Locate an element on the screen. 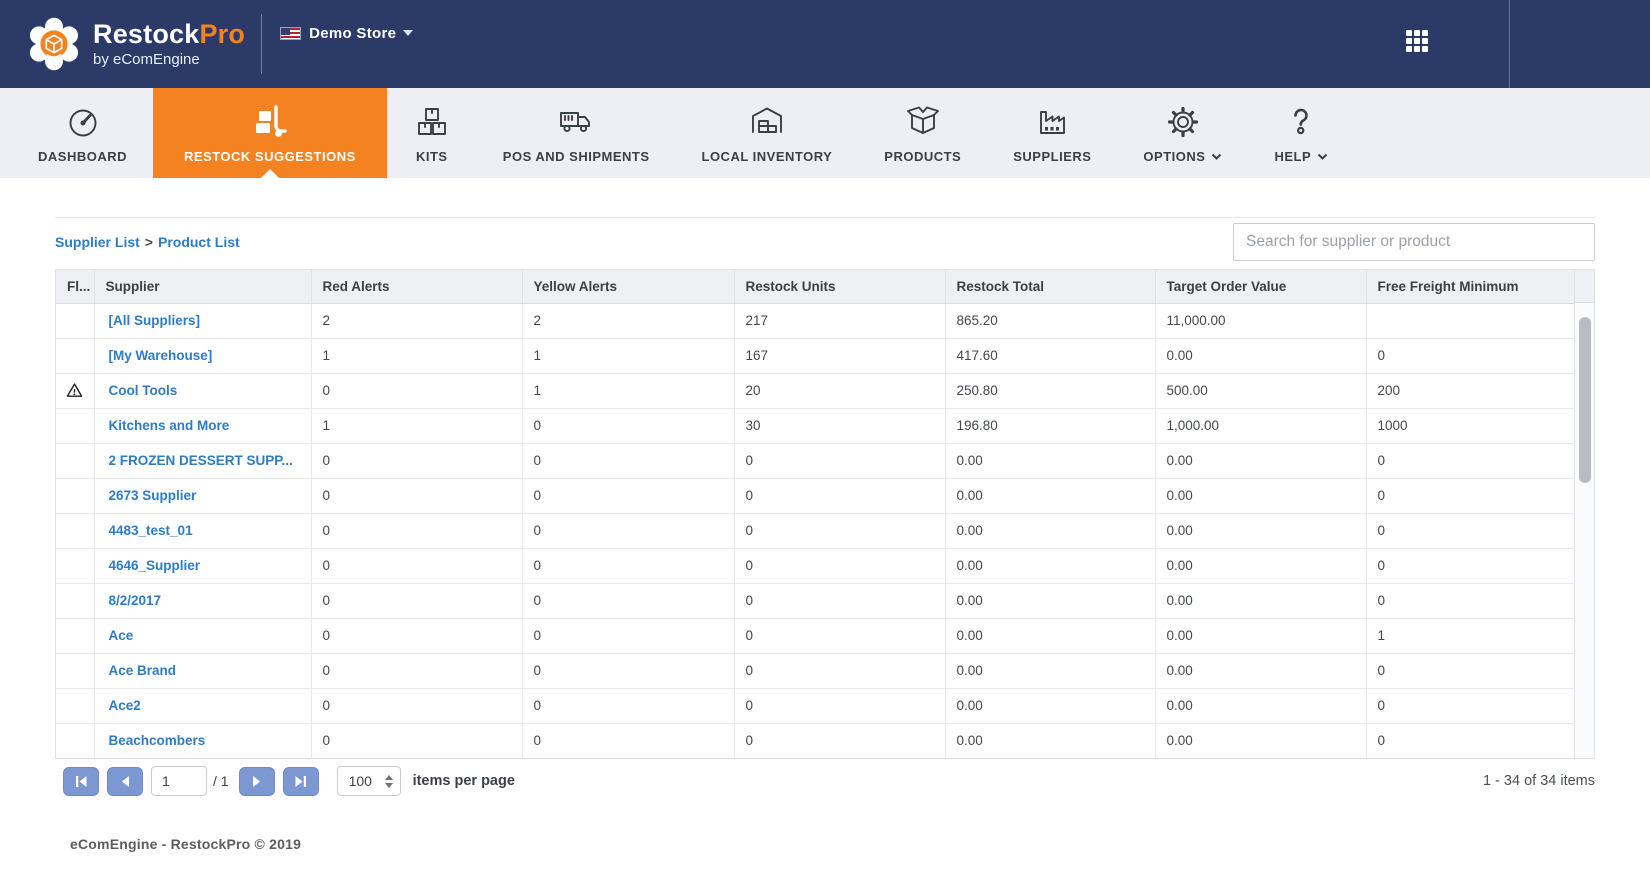  column-header: Restock Units is located at coordinates (840, 287).